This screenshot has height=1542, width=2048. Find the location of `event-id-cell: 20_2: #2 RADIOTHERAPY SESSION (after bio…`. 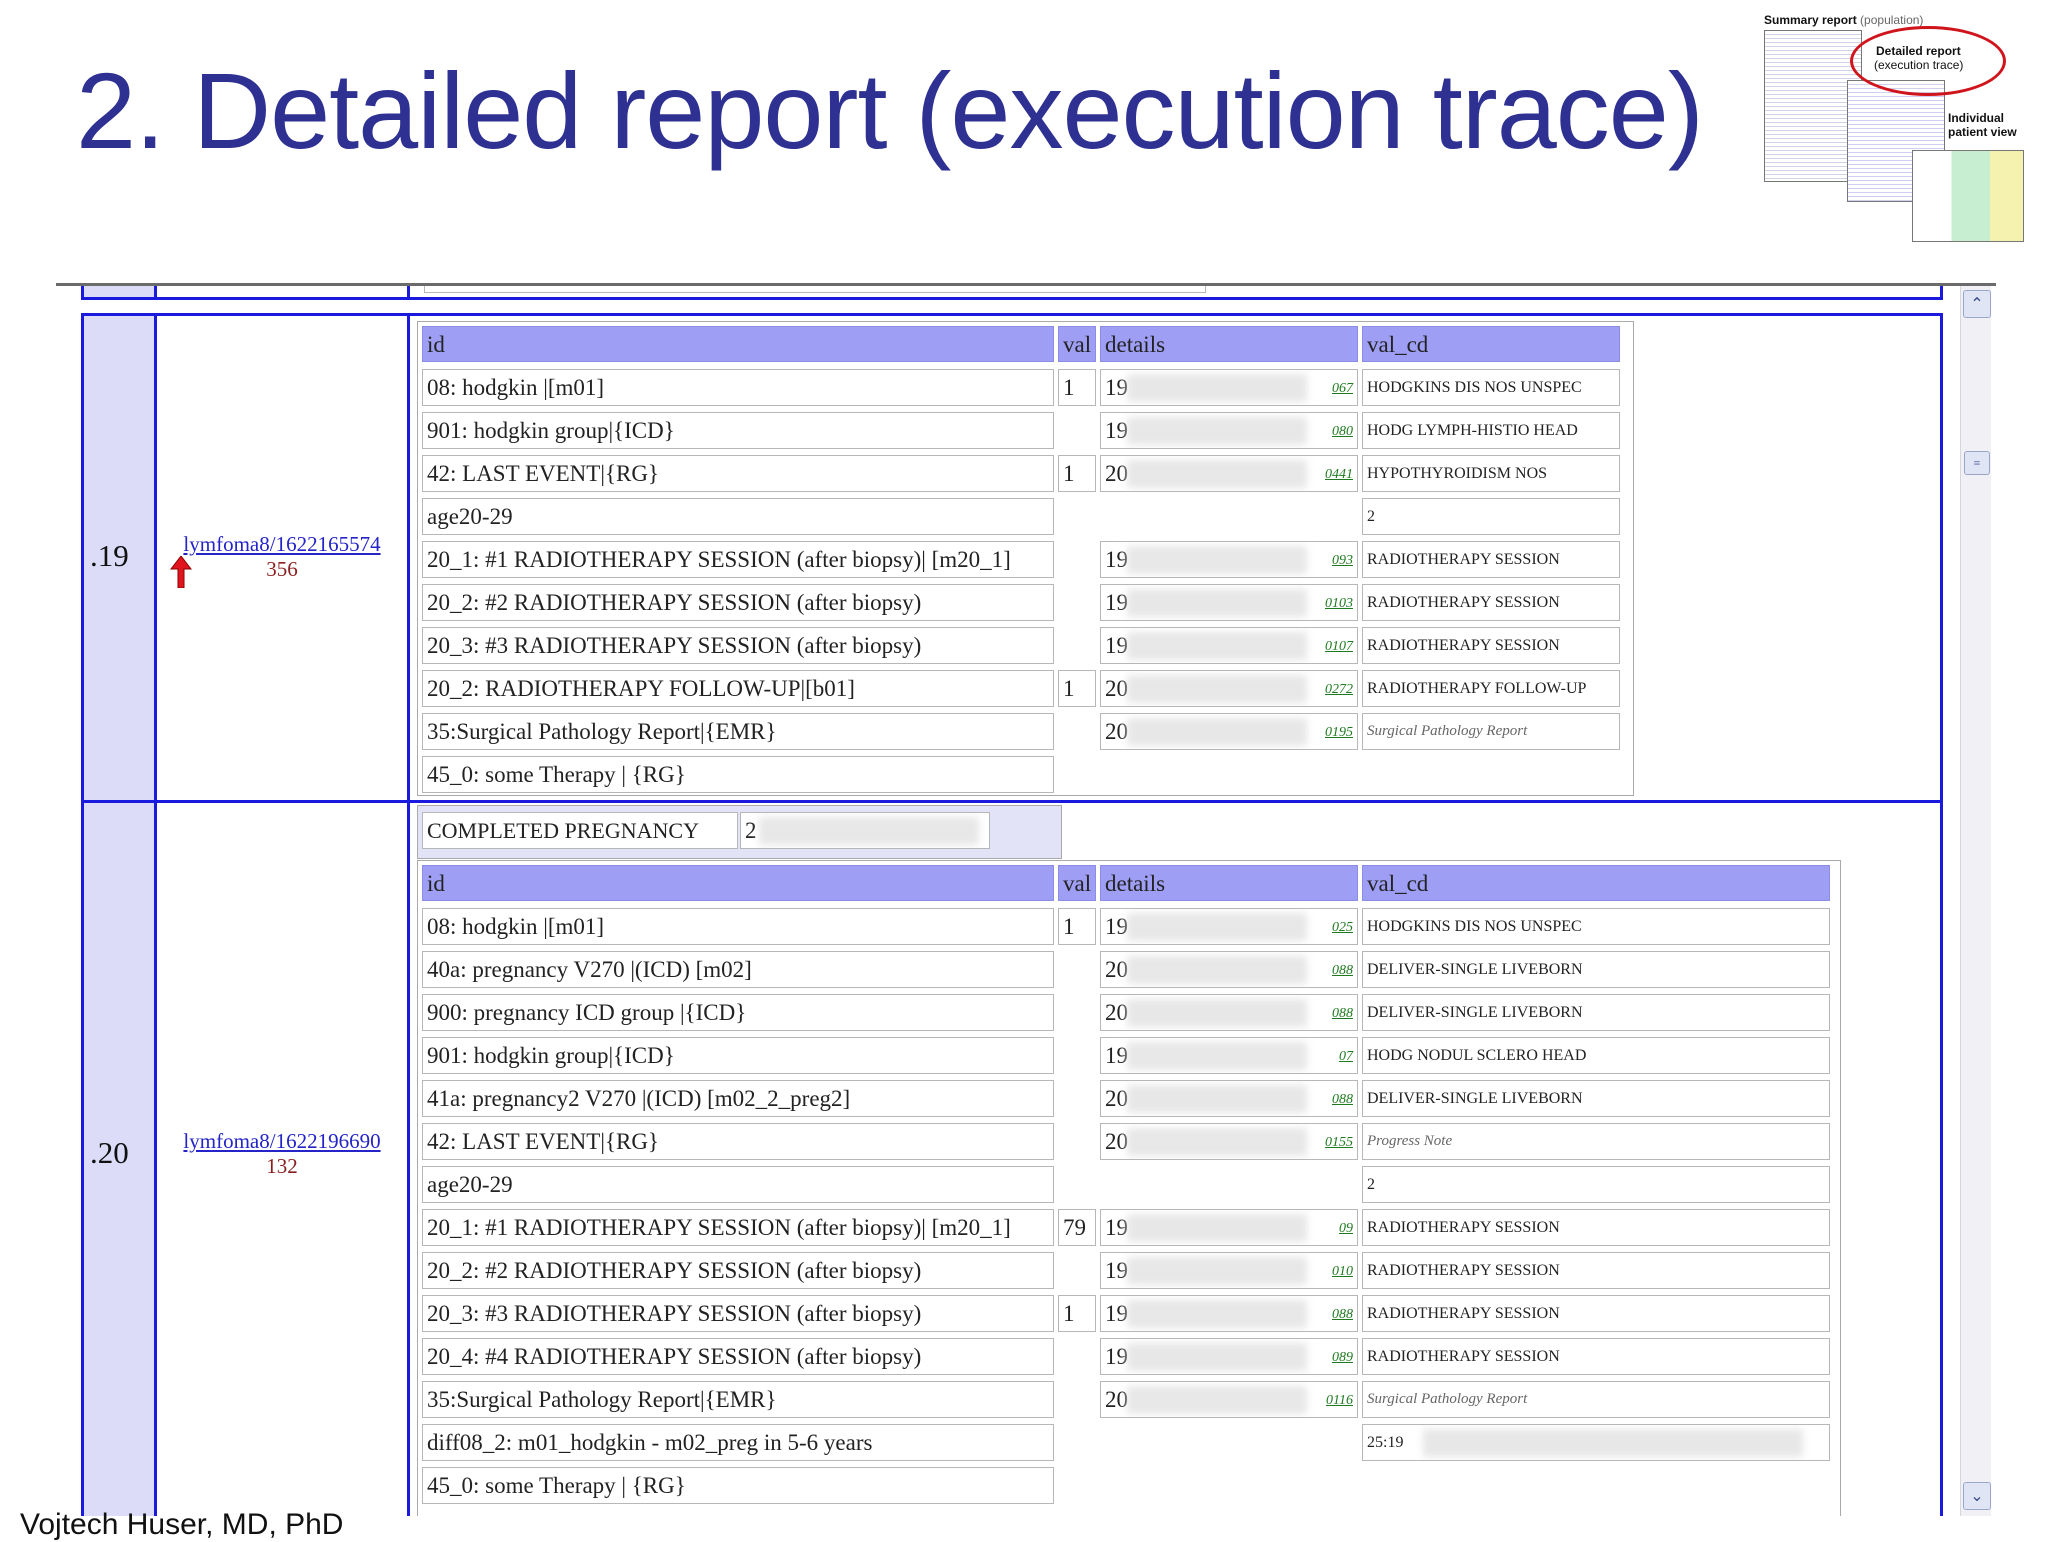

event-id-cell: 20_2: #2 RADIOTHERAPY SESSION (after bio… is located at coordinates (738, 602).